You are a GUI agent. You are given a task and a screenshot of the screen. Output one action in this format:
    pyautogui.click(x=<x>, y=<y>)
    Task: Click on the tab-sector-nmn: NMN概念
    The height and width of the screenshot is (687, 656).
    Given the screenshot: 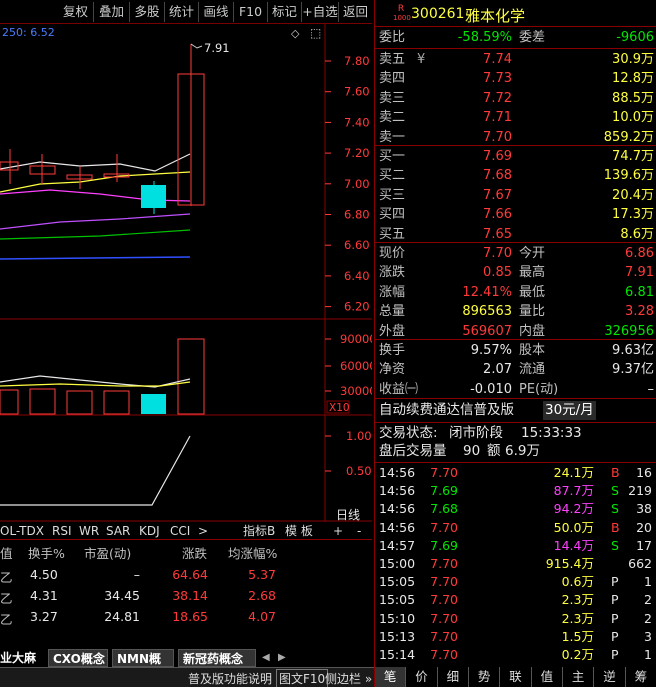 What is the action you would take?
    pyautogui.click(x=143, y=666)
    